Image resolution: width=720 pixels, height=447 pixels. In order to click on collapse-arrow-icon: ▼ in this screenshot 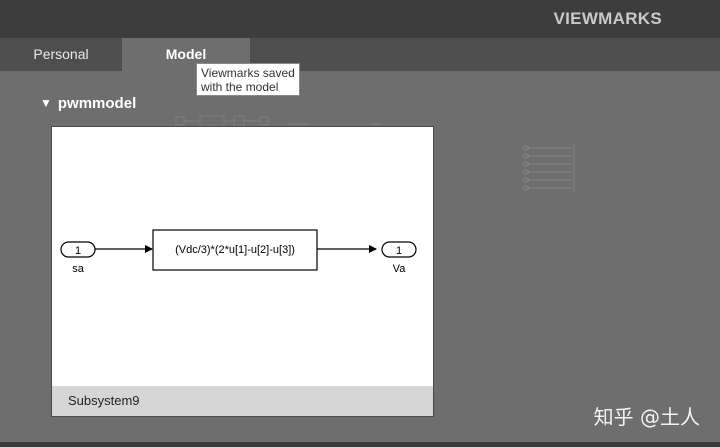, I will do `click(46, 103)`.